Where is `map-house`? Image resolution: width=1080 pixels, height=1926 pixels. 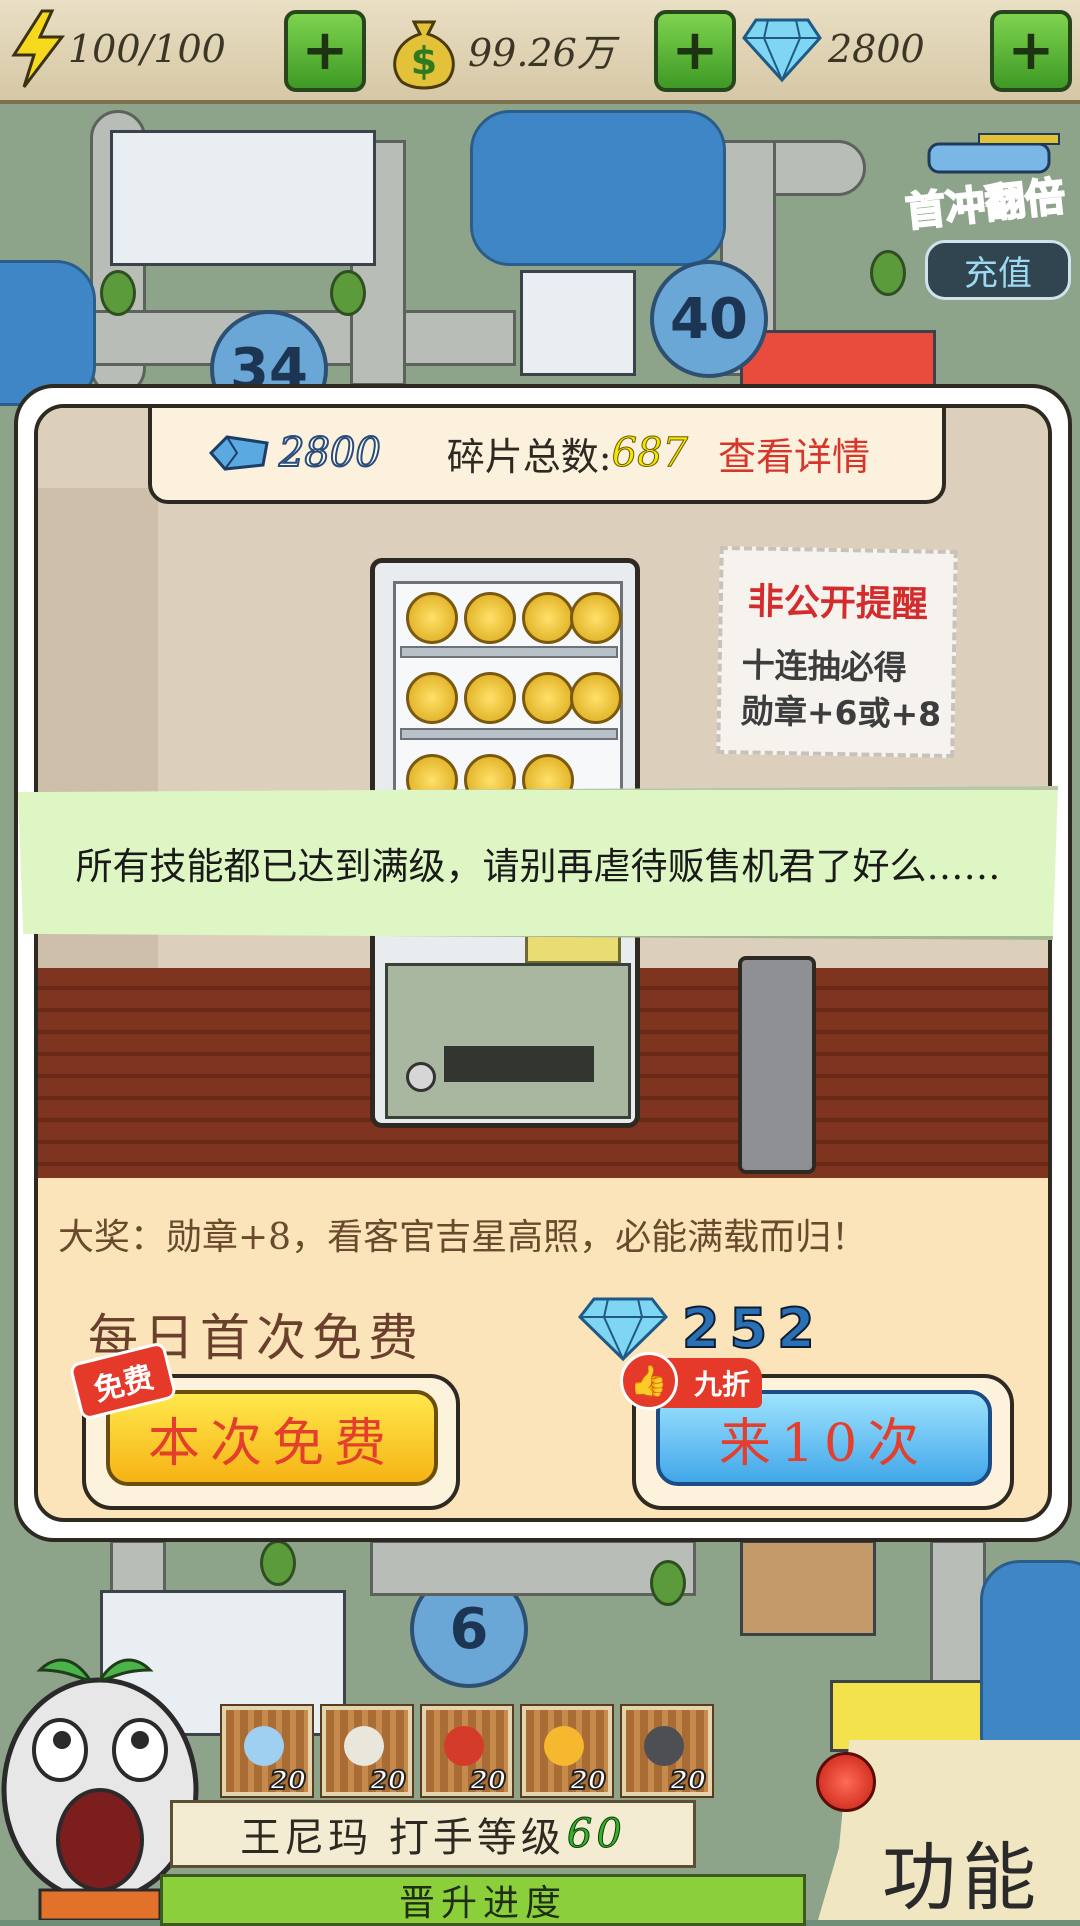 map-house is located at coordinates (808, 1588).